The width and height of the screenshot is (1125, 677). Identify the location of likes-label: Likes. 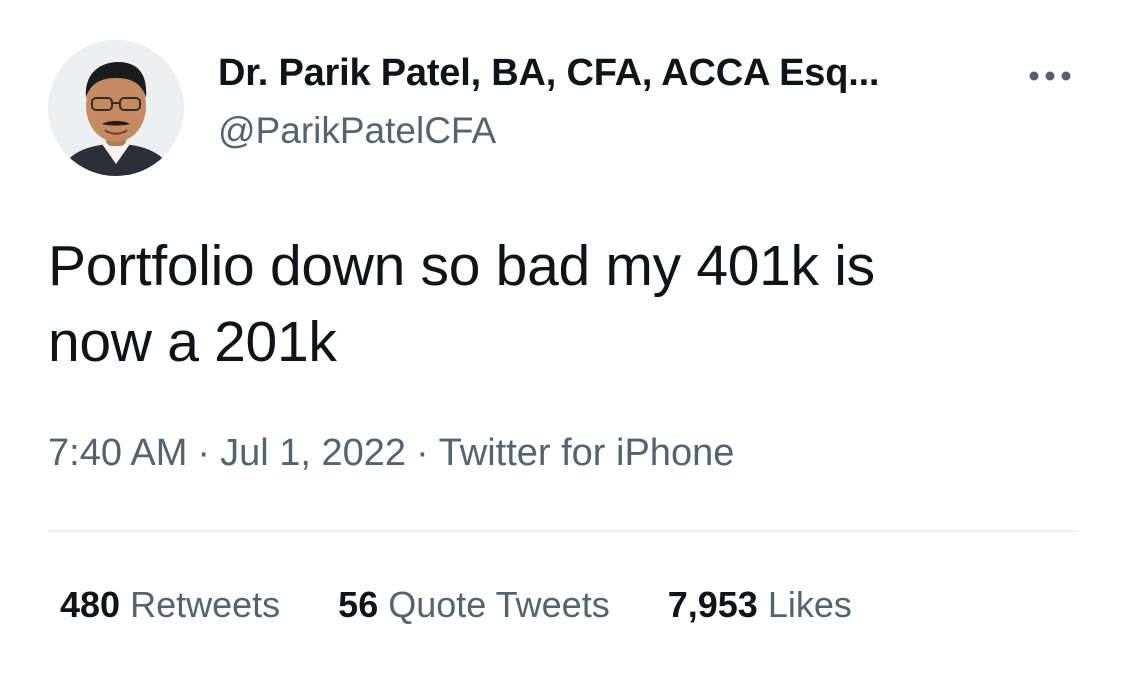
(809, 604).